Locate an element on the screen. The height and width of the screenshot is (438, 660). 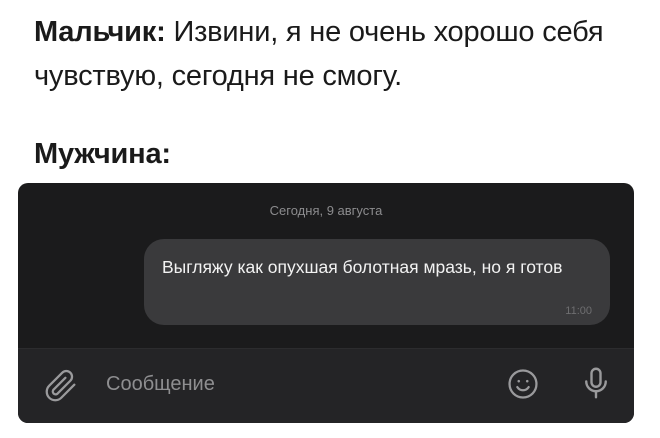
caption-man-speaker: Мужчина: is located at coordinates (102, 154).